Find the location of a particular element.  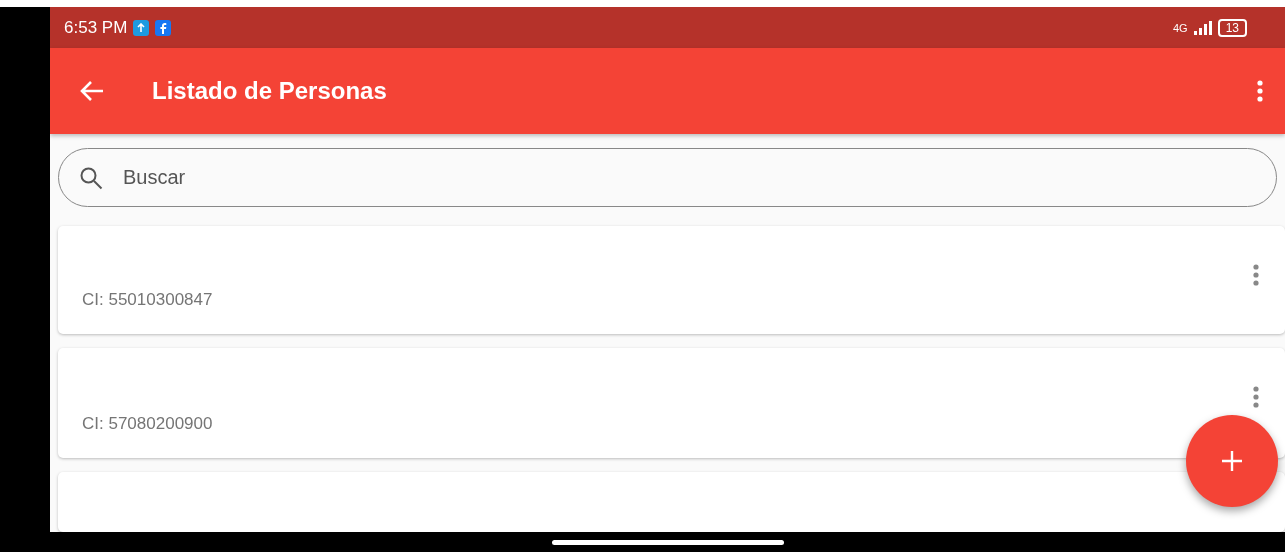

signal-icon is located at coordinates (1202, 27).